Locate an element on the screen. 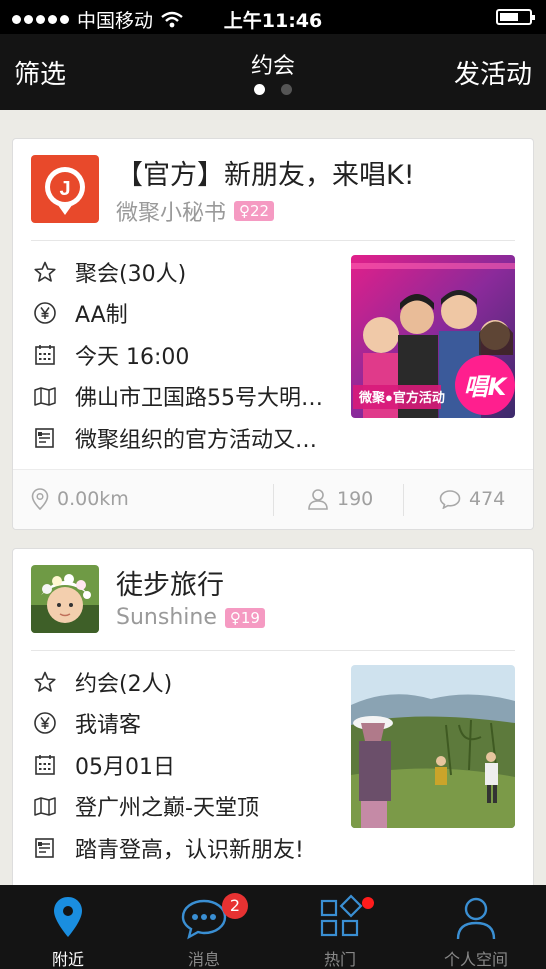  chat-bubble-icon is located at coordinates (204, 919).